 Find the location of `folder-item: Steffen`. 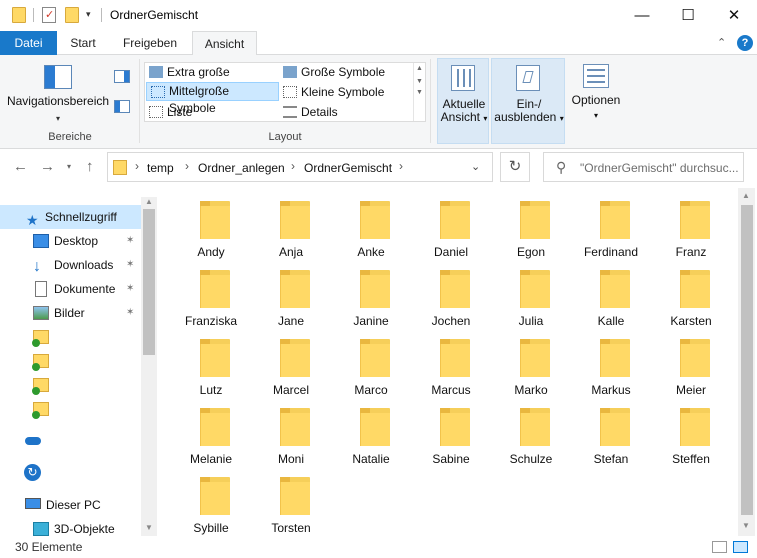

folder-item: Steffen is located at coordinates (691, 438).